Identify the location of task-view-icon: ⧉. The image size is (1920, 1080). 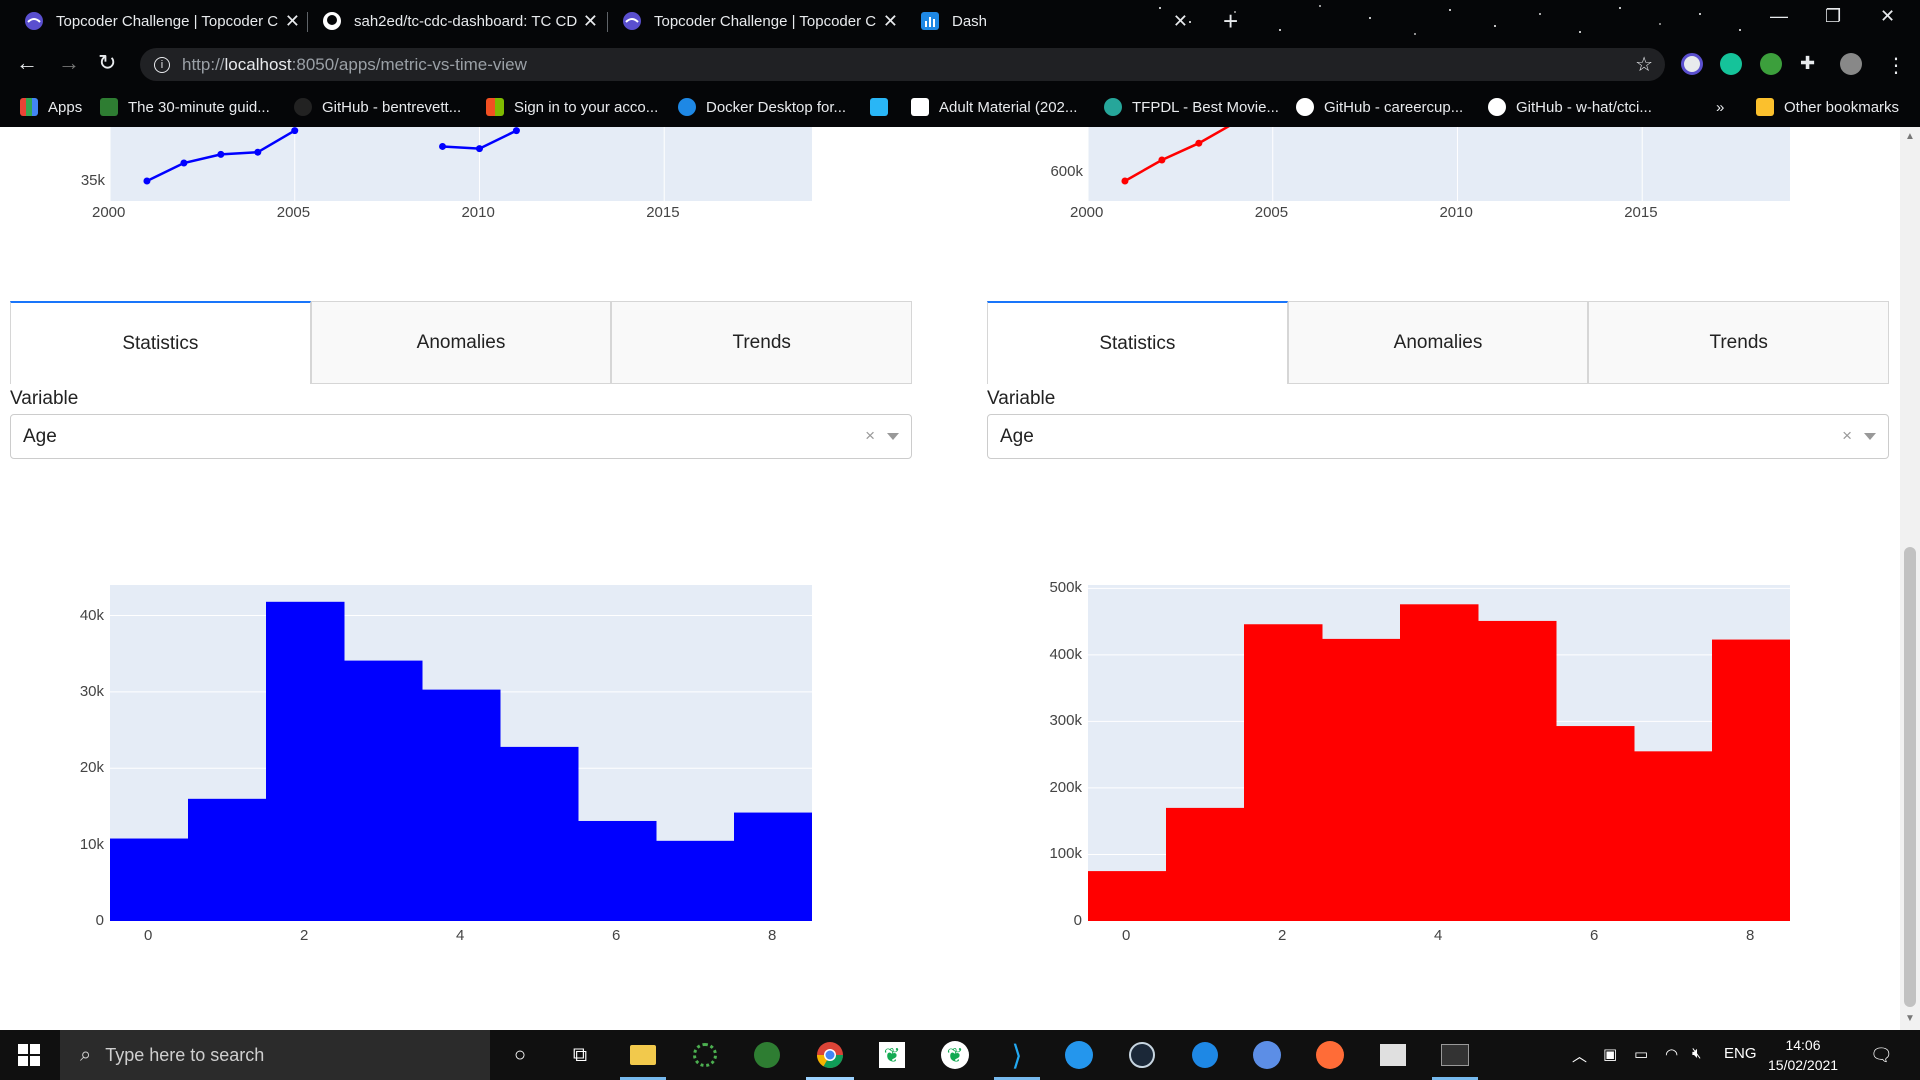
(580, 1055).